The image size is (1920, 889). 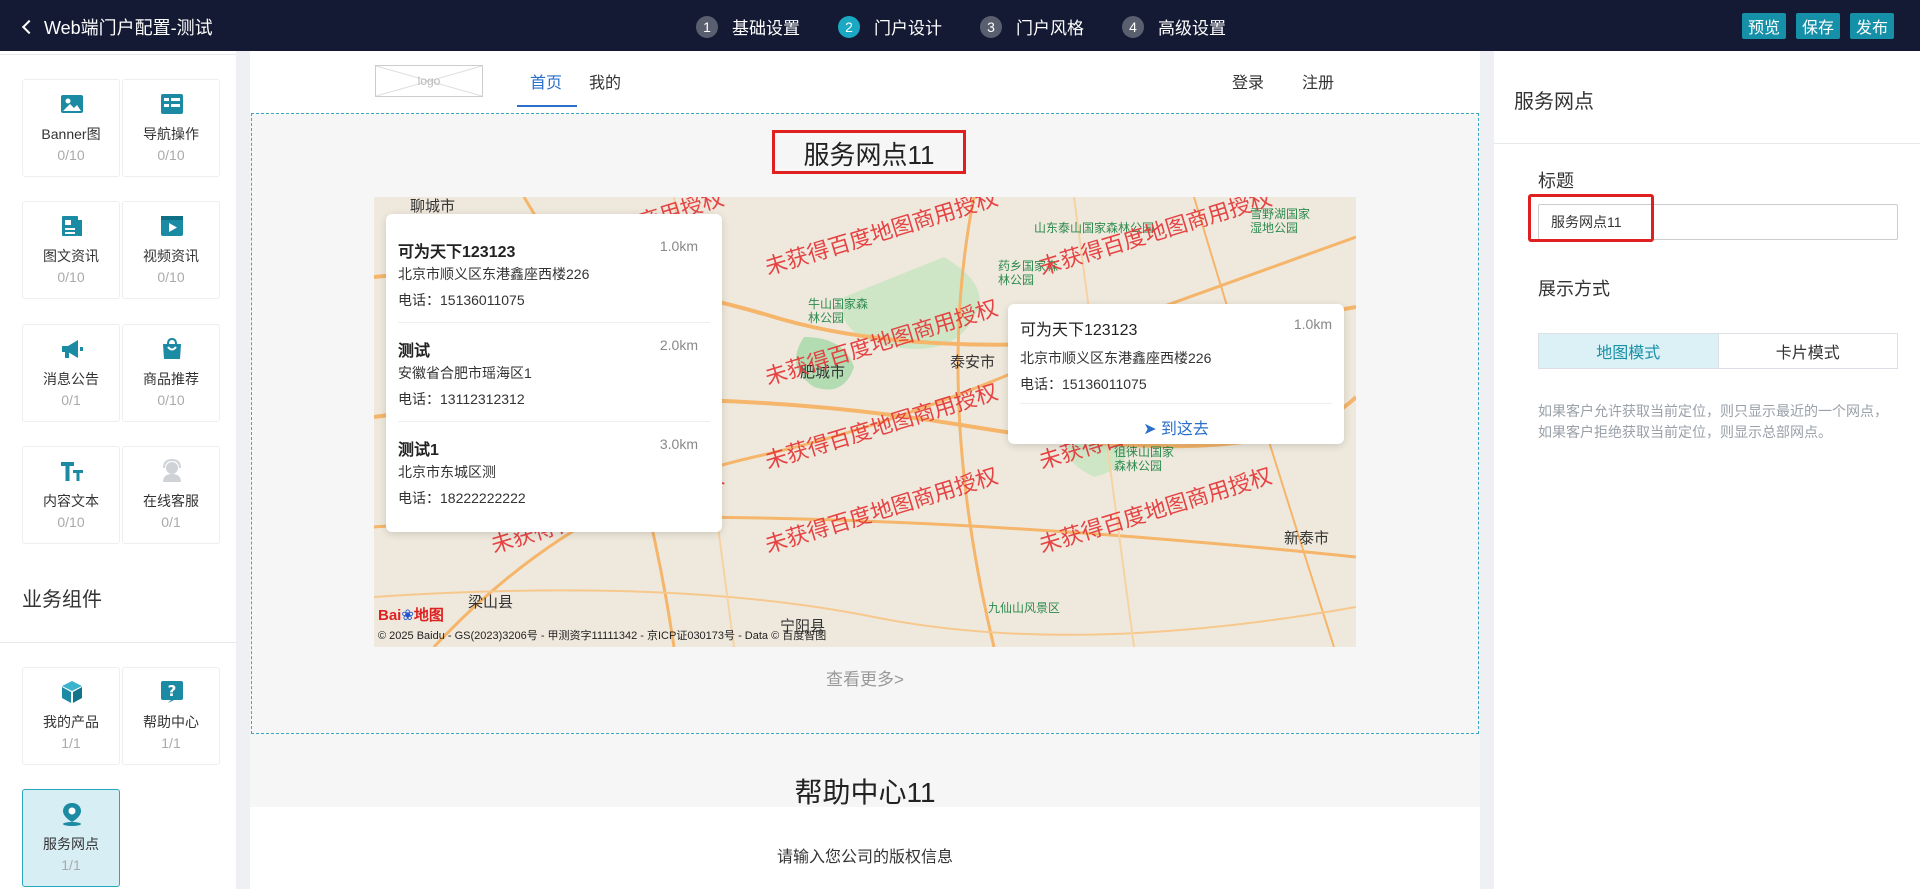 I want to click on footer: 请输入您公司的版权信息, so click(x=865, y=848).